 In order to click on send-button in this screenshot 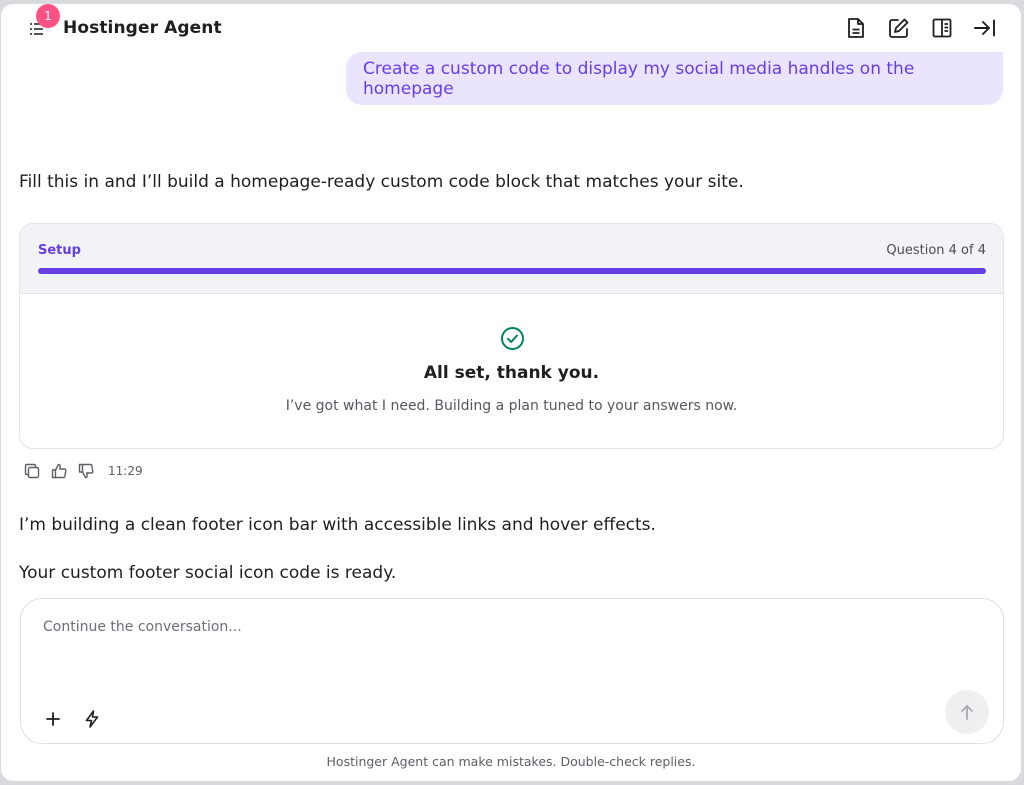, I will do `click(967, 712)`.